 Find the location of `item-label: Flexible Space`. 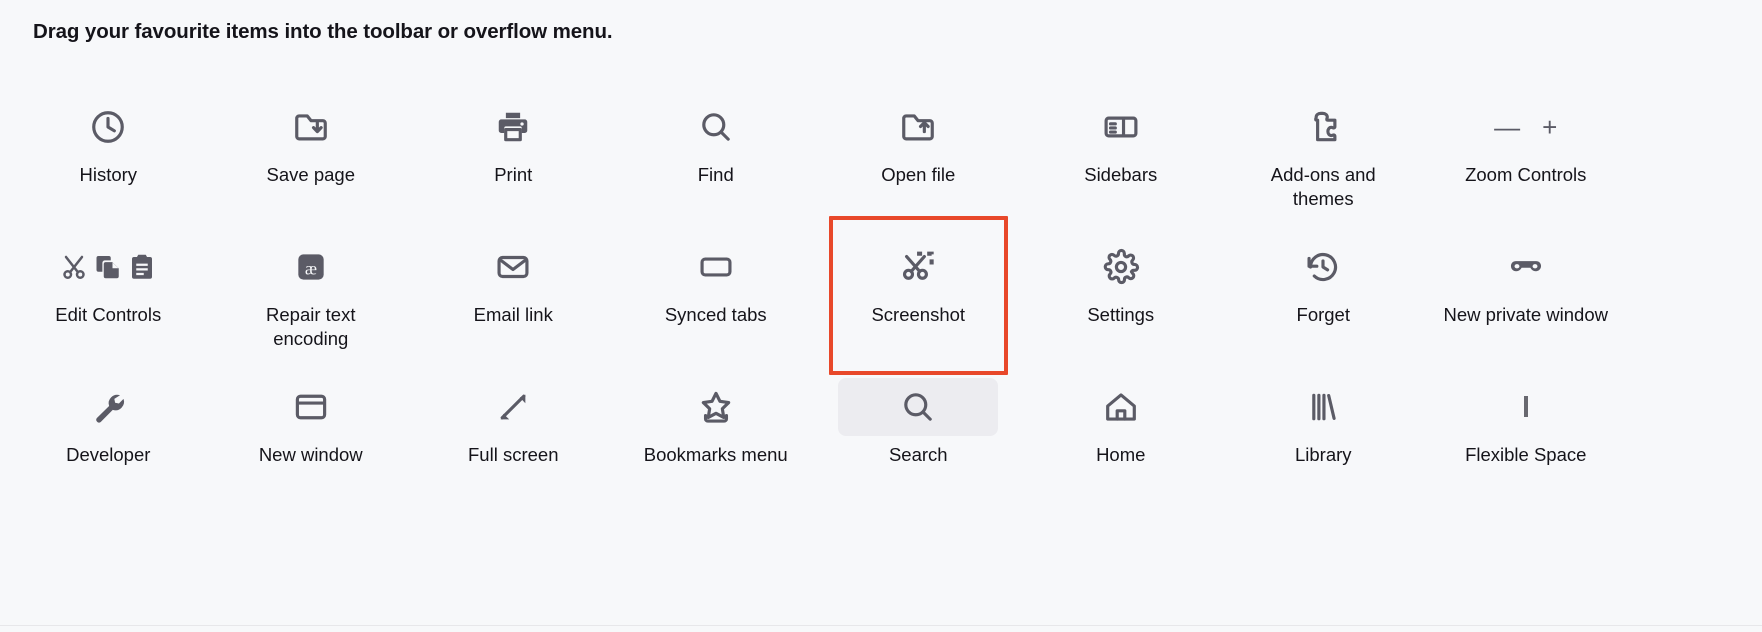

item-label: Flexible Space is located at coordinates (1526, 454).